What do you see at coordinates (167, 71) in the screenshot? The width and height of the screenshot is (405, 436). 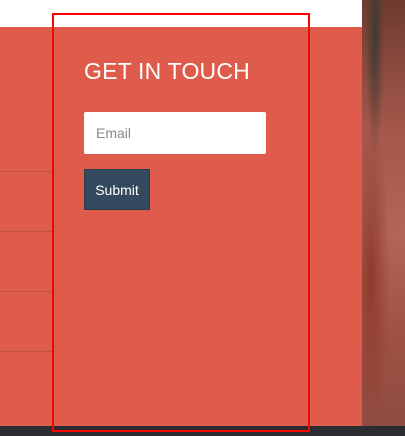 I see `contact-heading: GET IN TOUCH` at bounding box center [167, 71].